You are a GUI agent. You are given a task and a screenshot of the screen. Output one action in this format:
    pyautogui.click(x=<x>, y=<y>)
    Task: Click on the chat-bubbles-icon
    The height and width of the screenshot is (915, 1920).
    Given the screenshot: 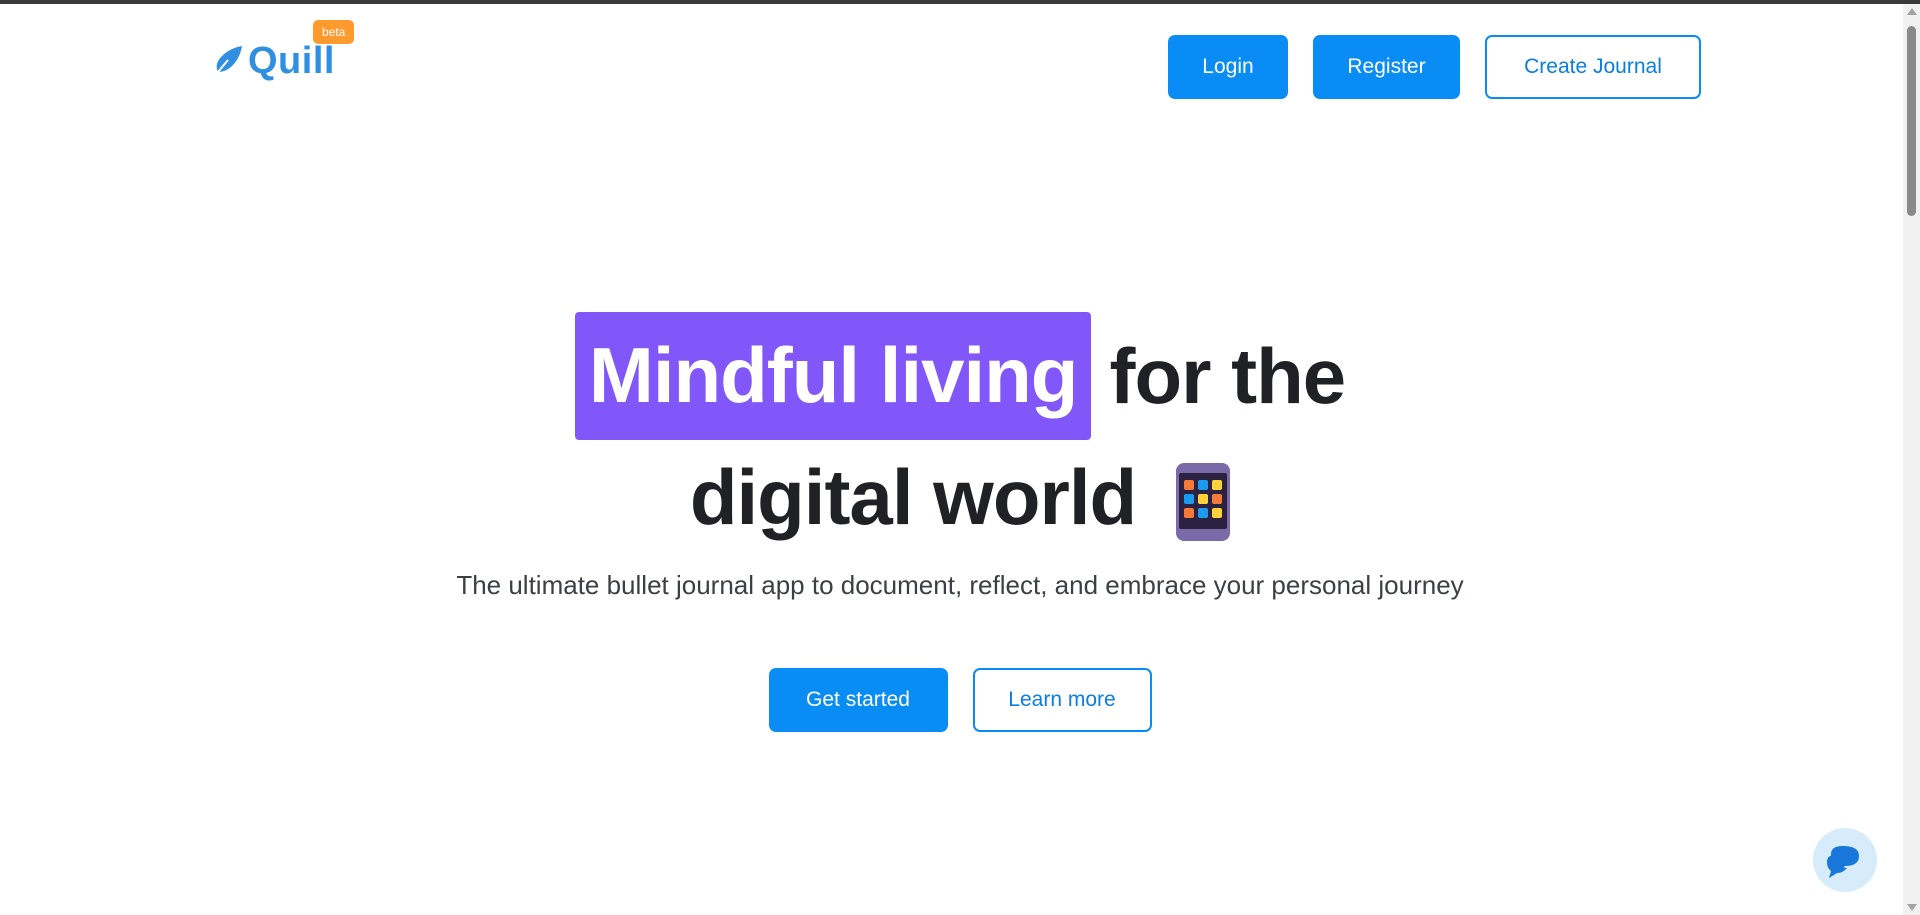 What is the action you would take?
    pyautogui.click(x=1843, y=862)
    